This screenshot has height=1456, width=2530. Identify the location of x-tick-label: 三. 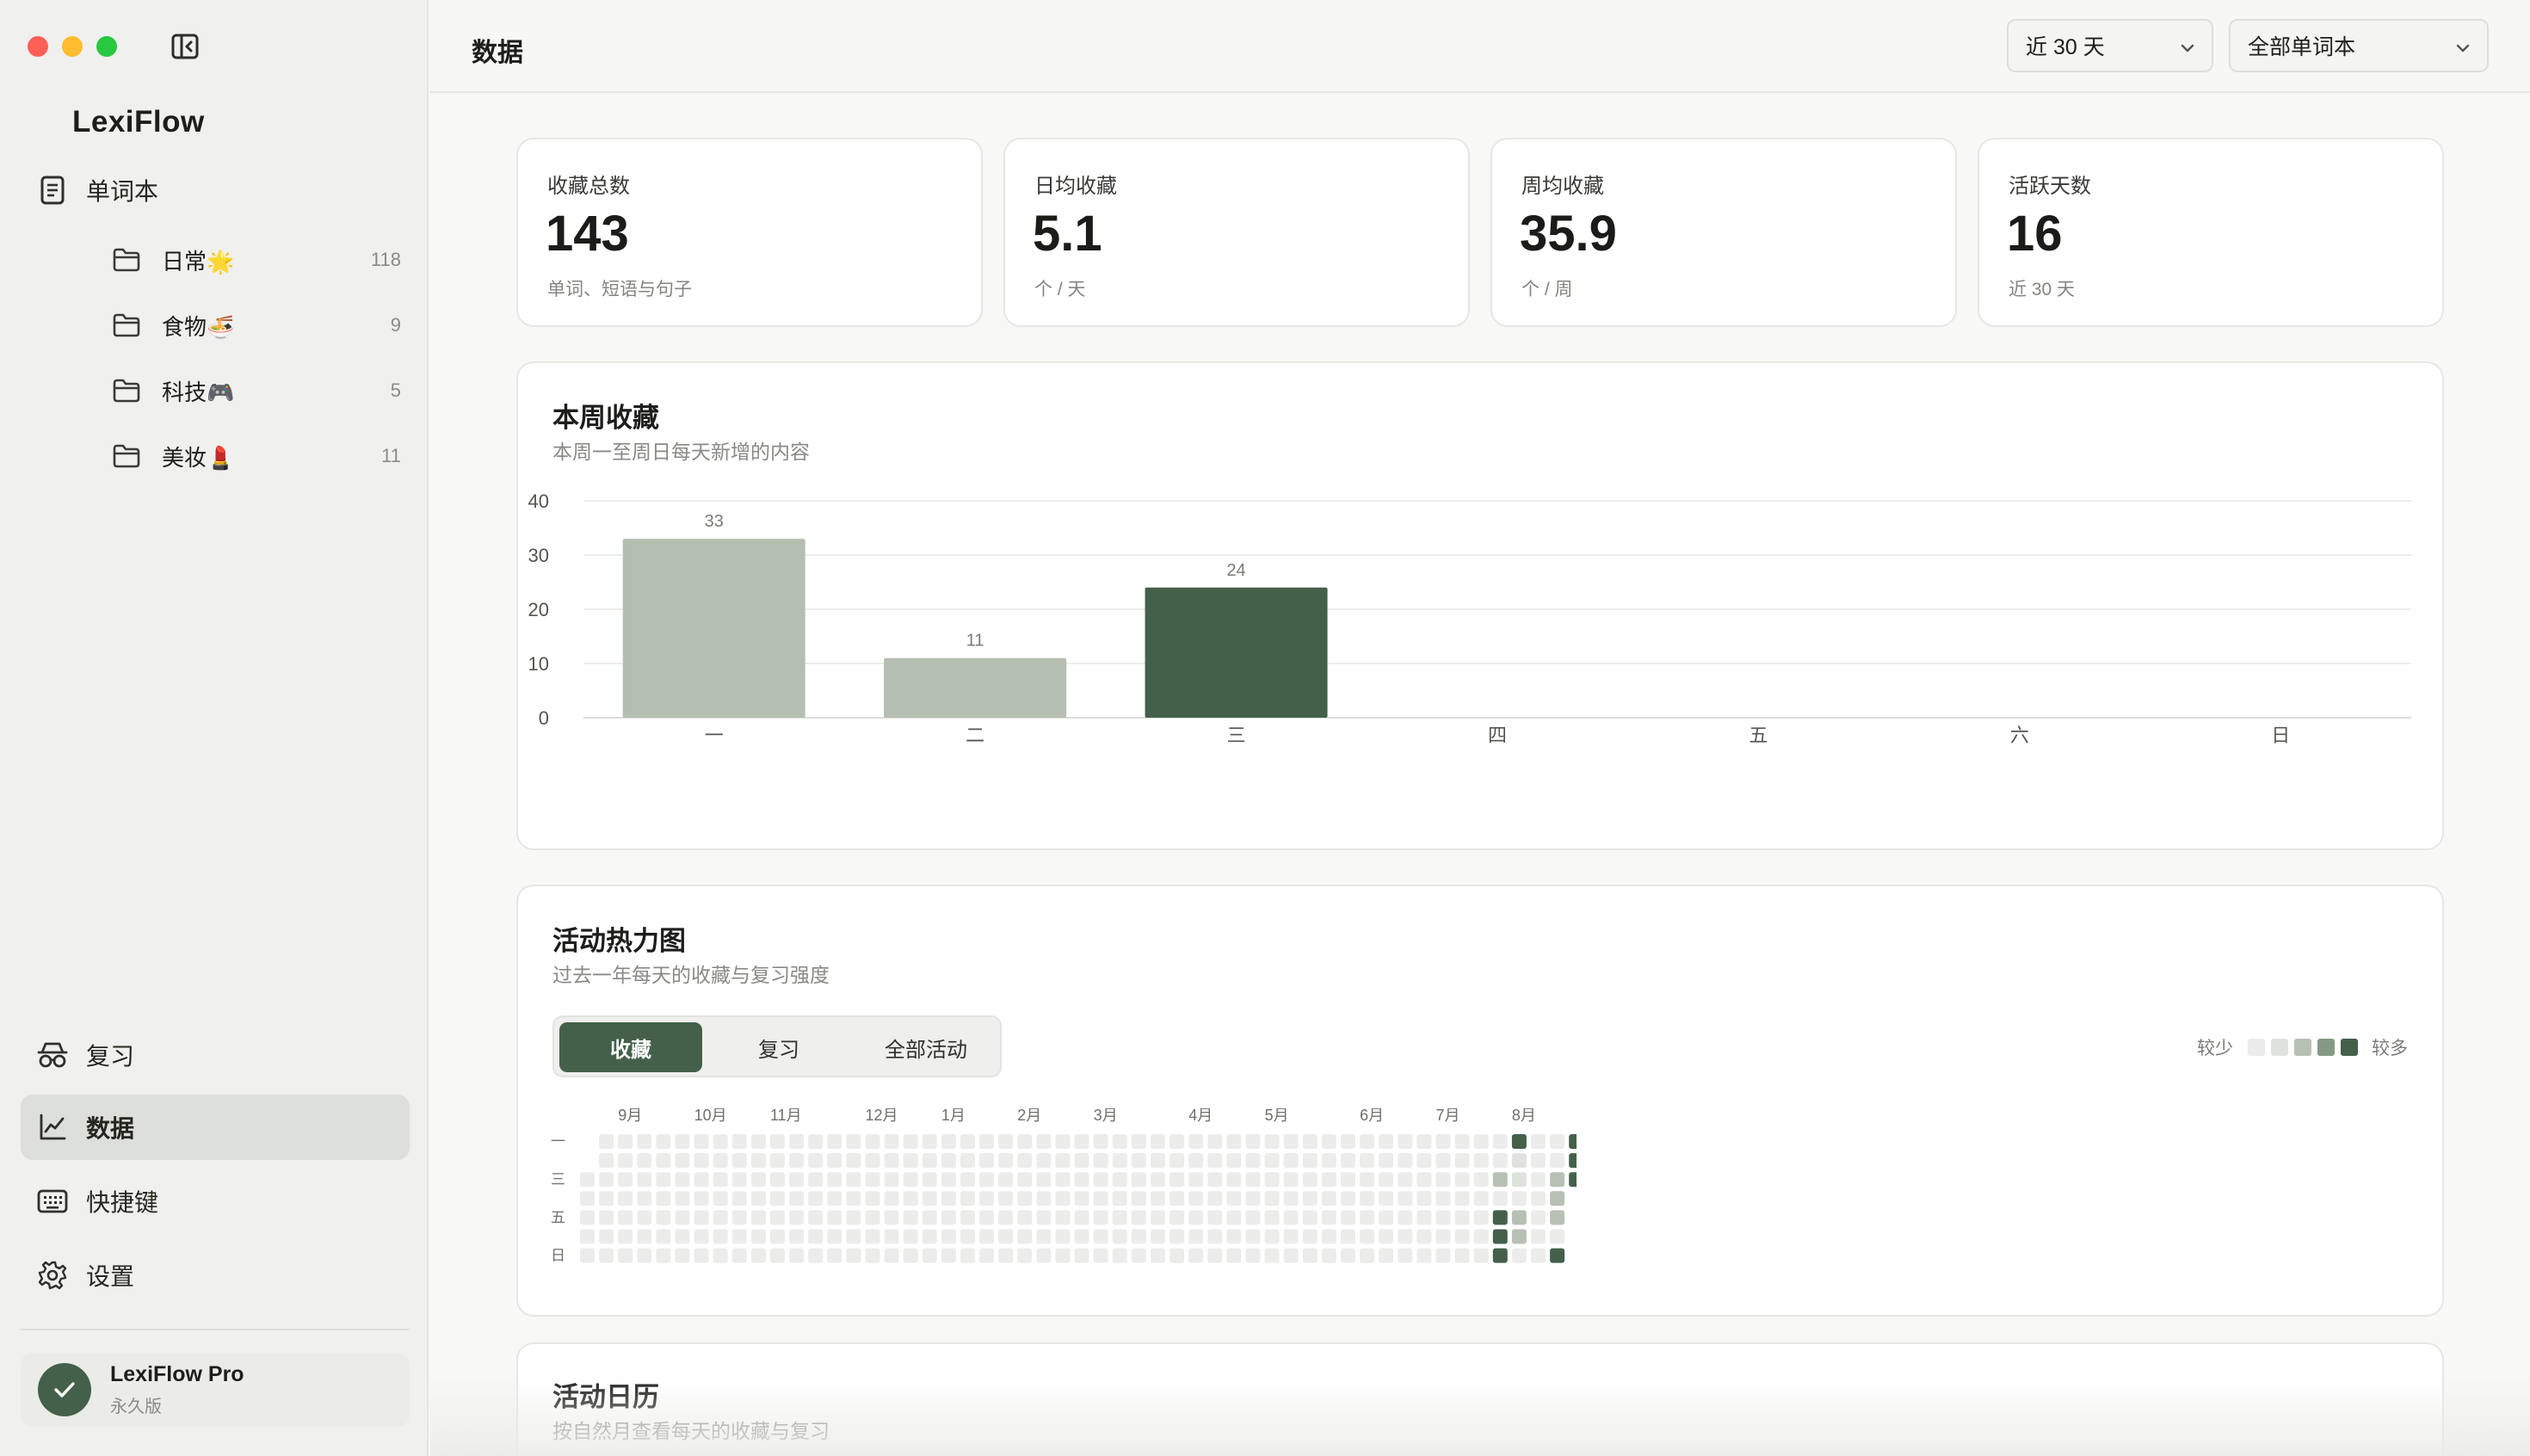
(1236, 735).